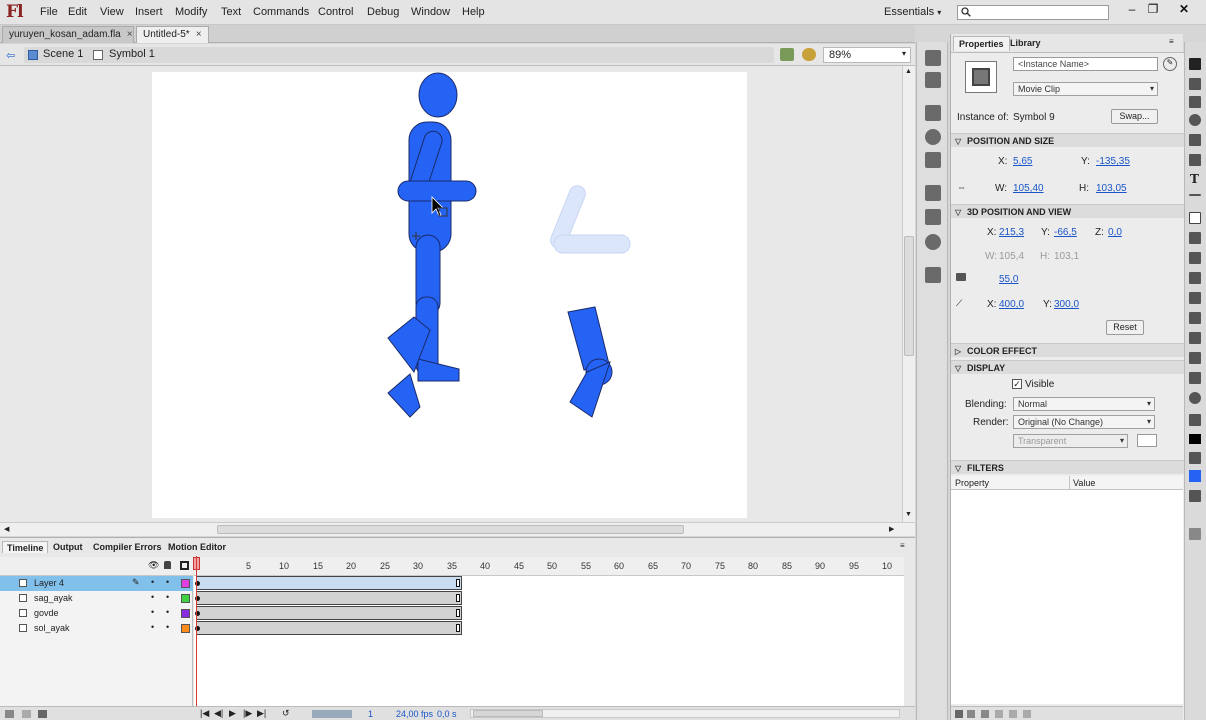 This screenshot has width=1206, height=720. Describe the element at coordinates (473, 12) in the screenshot. I see `menu-help: Help` at that location.